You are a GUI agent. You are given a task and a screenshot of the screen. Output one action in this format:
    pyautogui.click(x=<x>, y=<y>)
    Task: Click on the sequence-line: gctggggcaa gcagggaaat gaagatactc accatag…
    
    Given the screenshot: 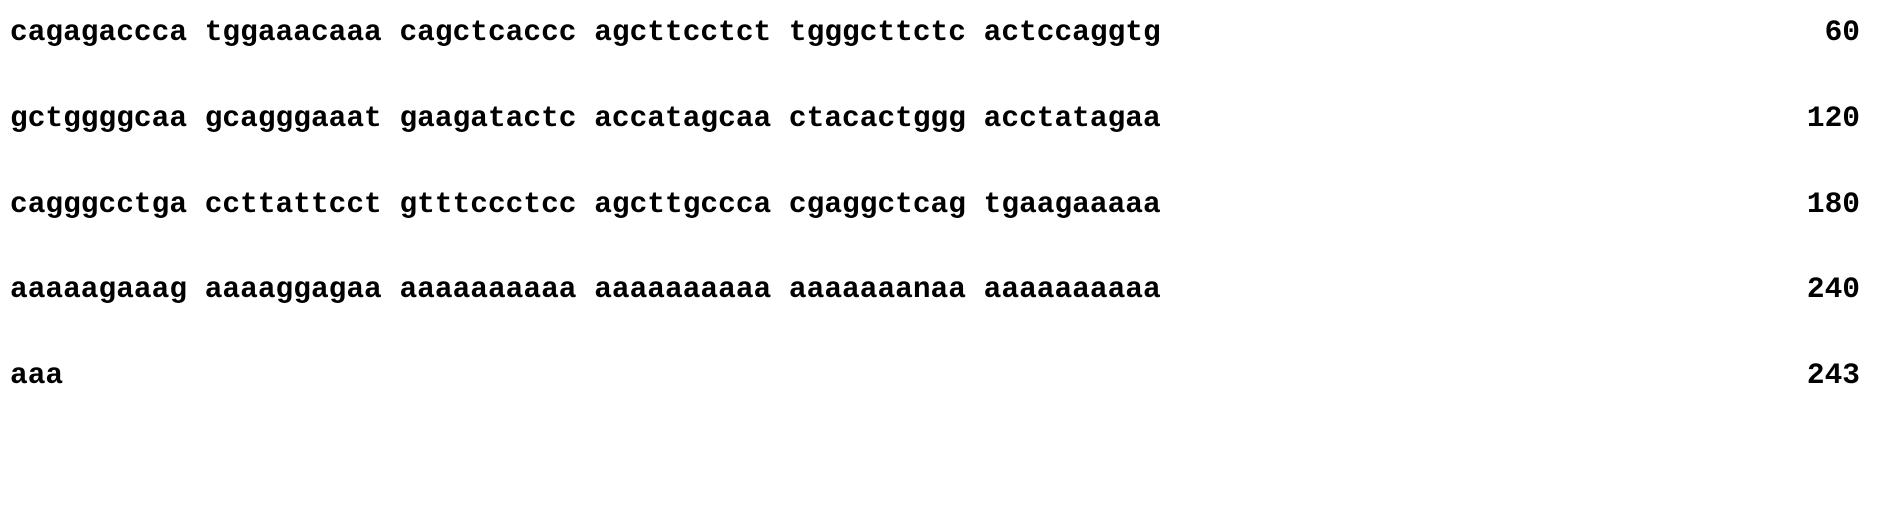 What is the action you would take?
    pyautogui.click(x=935, y=118)
    